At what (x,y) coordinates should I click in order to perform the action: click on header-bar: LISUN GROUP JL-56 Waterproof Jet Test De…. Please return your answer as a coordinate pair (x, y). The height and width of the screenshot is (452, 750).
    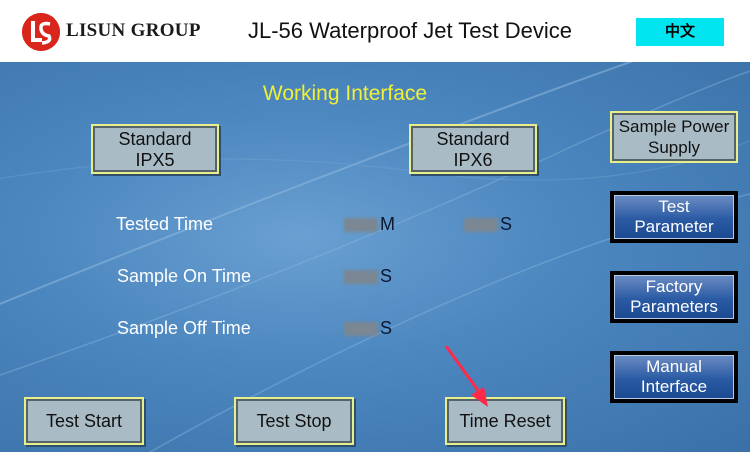
    Looking at the image, I should click on (375, 31).